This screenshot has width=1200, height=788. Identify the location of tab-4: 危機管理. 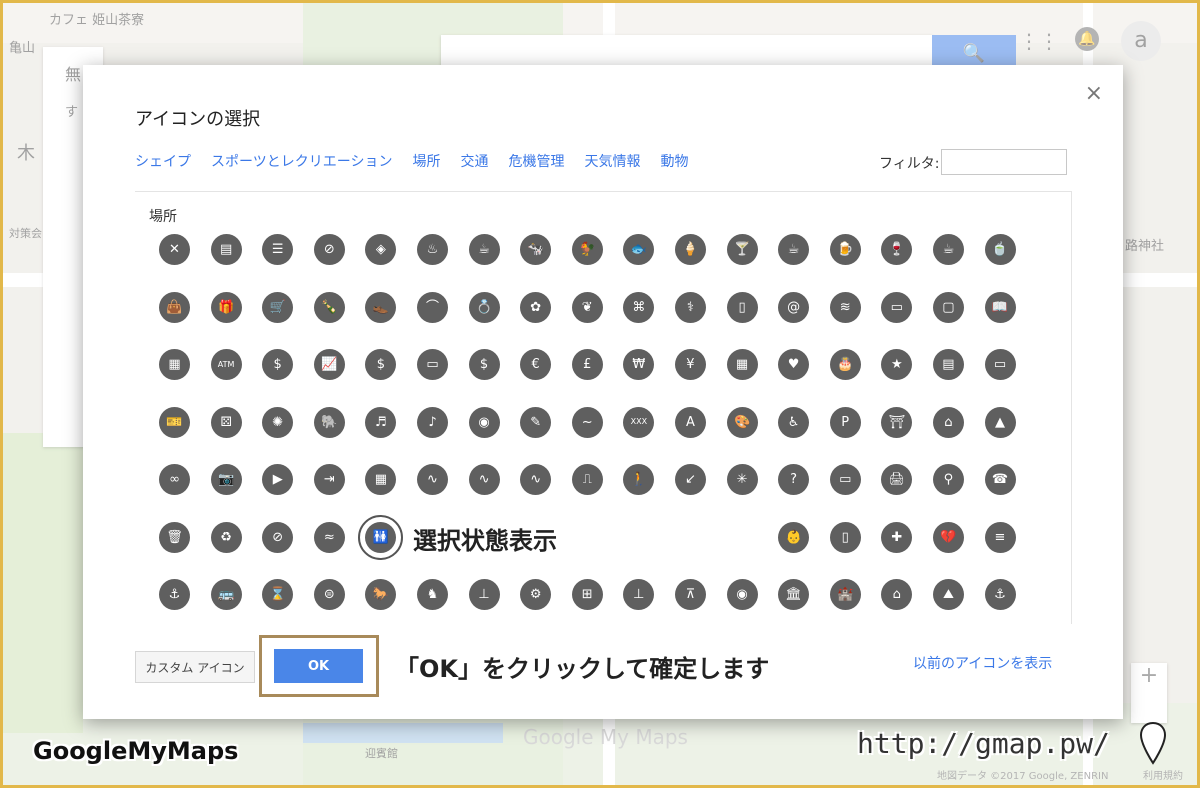
(536, 161).